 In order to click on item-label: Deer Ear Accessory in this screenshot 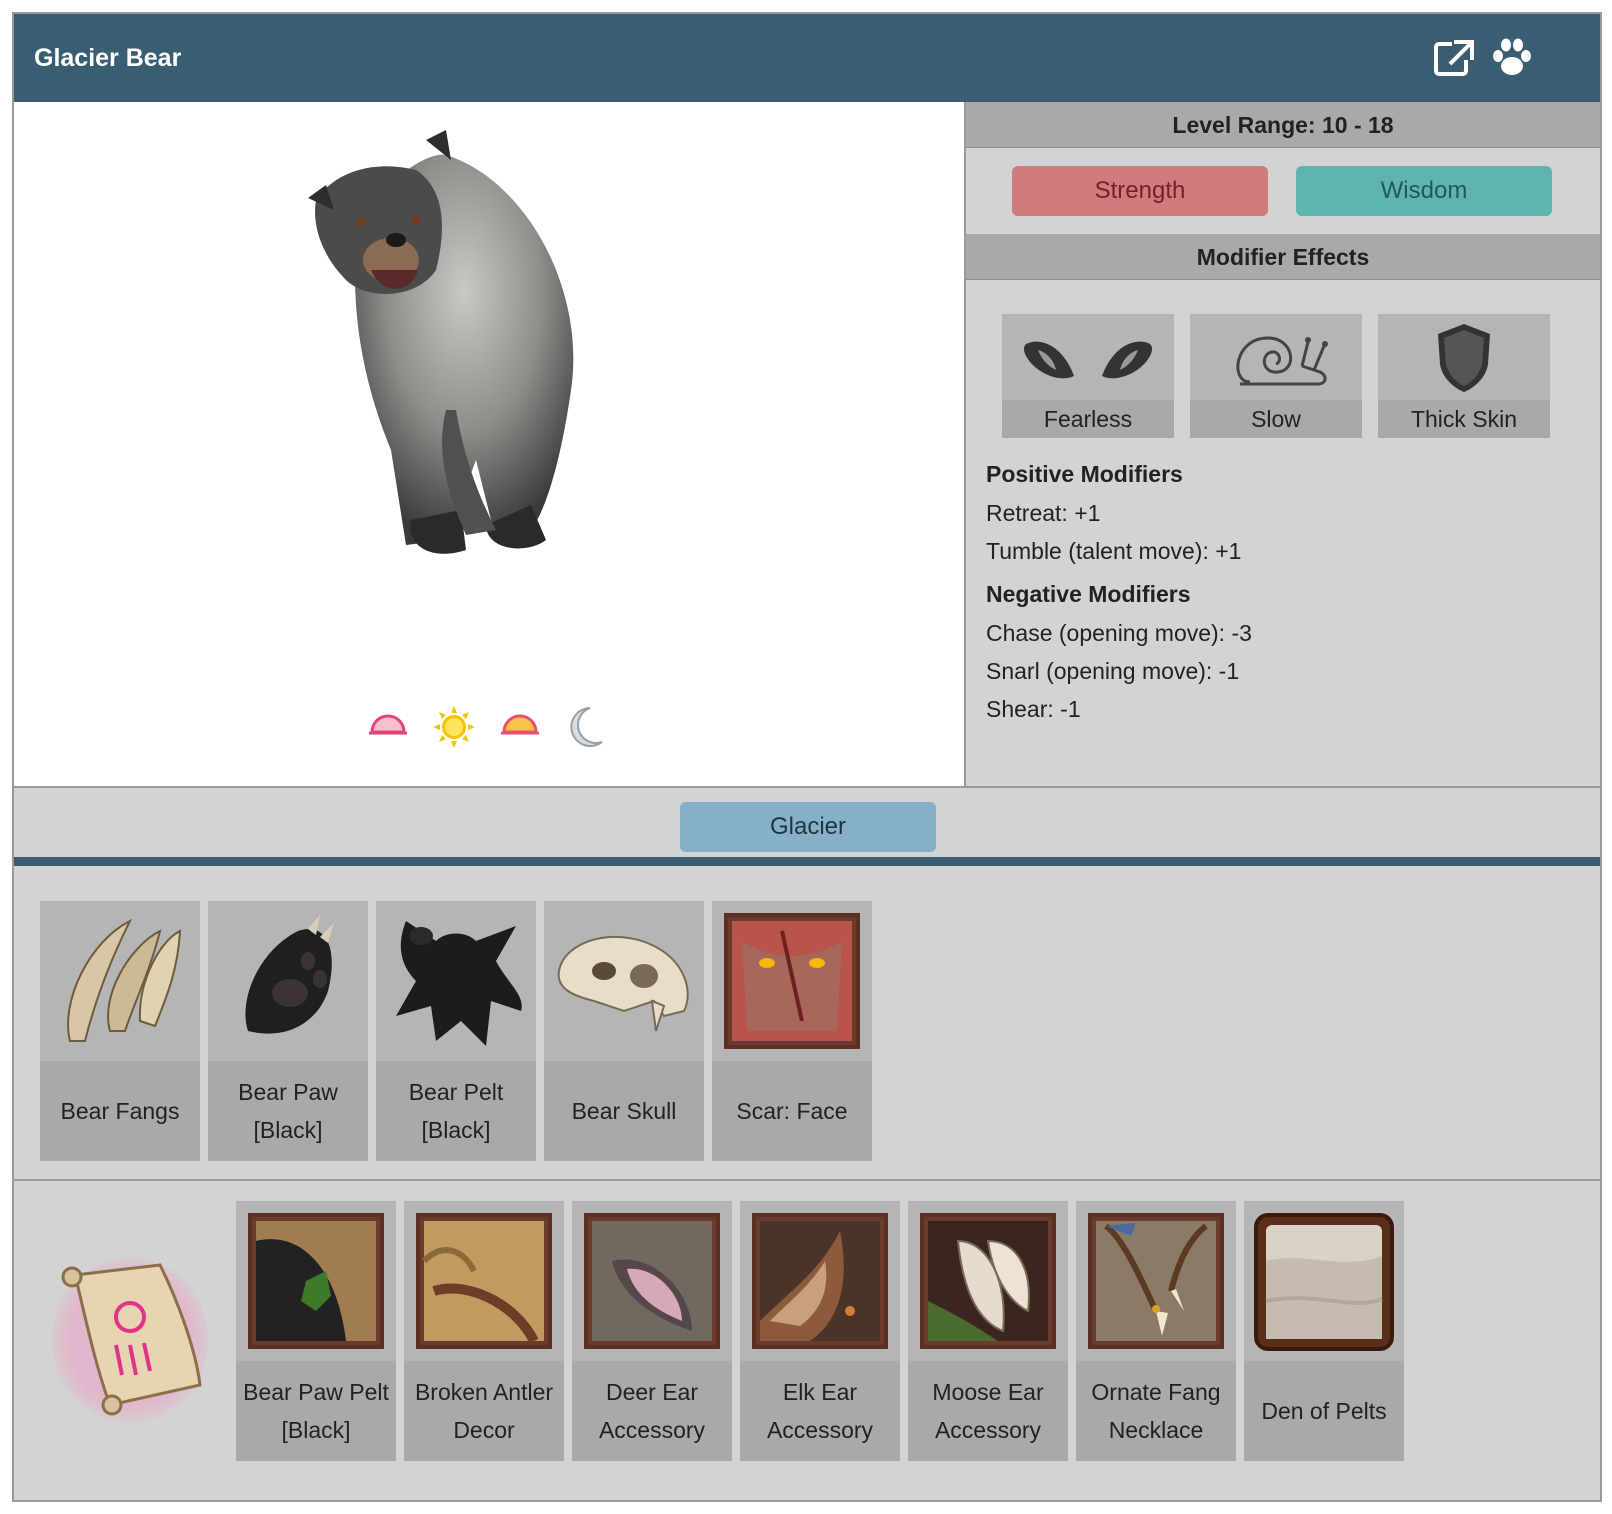, I will do `click(652, 1411)`.